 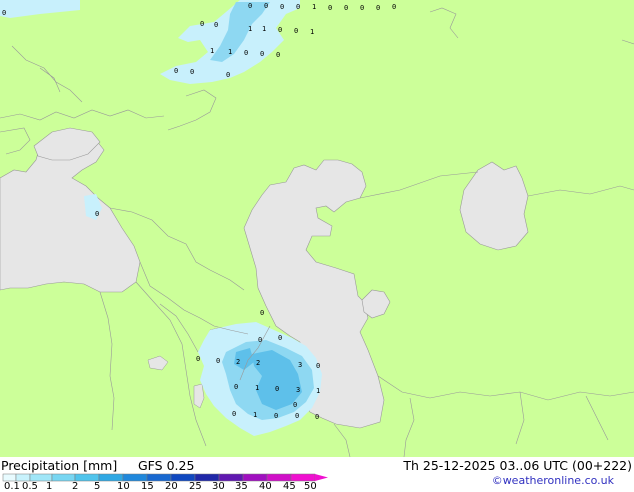 I want to click on legend-label: 20, so click(x=171, y=486).